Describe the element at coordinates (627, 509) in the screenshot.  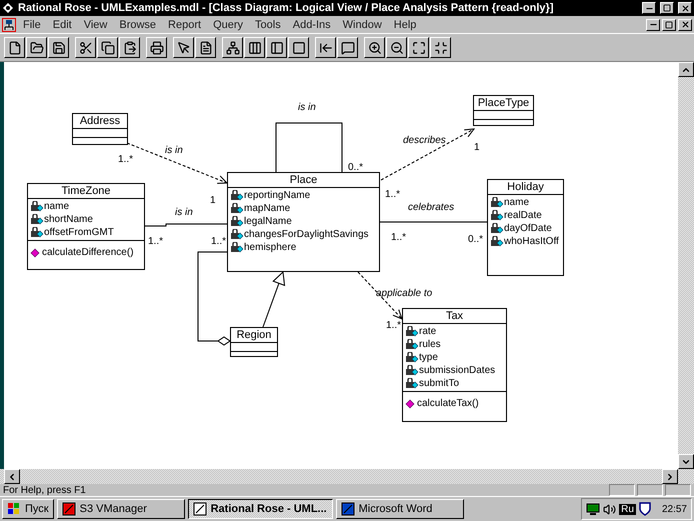
I see `language-indicator: Ru` at that location.